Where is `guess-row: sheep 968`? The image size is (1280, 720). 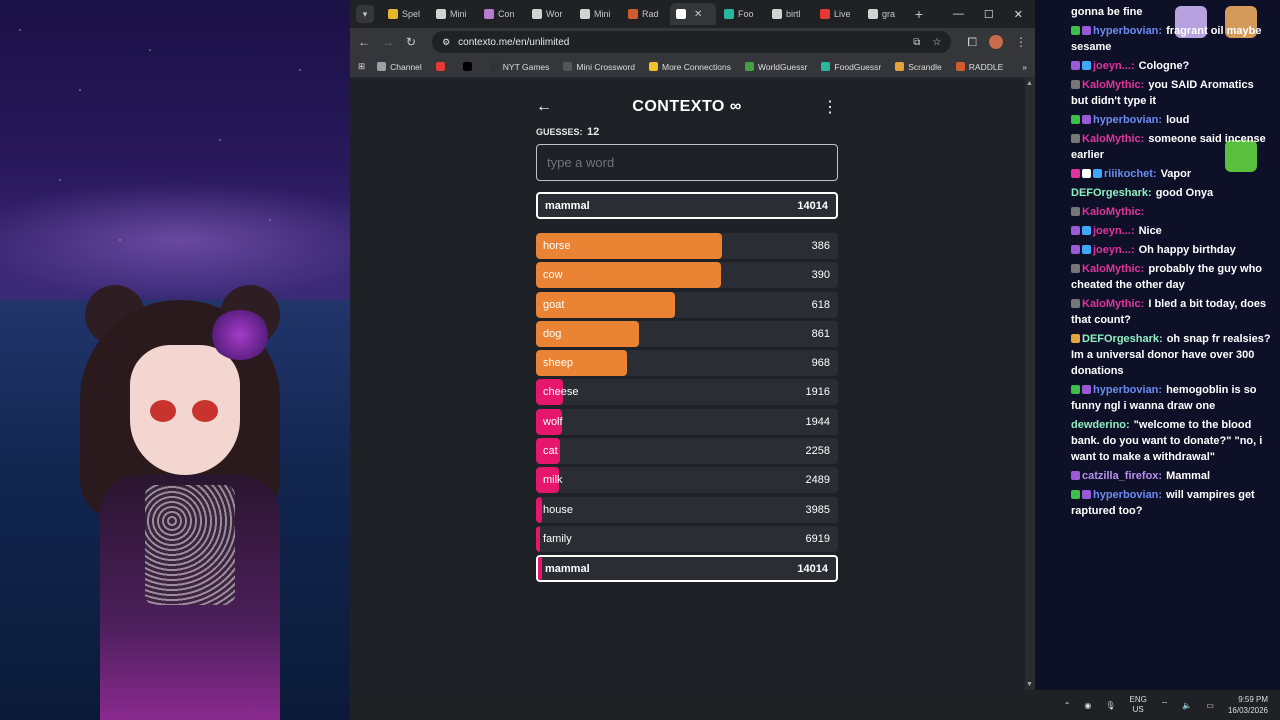 guess-row: sheep 968 is located at coordinates (687, 363).